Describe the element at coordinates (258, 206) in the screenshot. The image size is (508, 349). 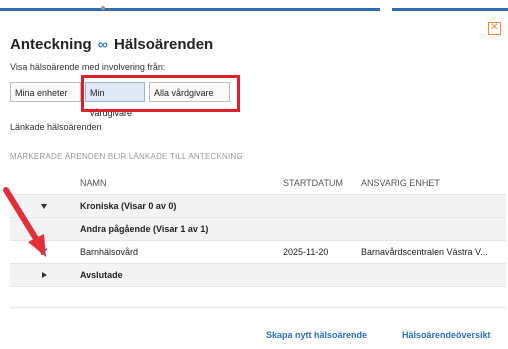
I see `group-row-kroniska: Kroniska (Visar 0 av 0)` at that location.